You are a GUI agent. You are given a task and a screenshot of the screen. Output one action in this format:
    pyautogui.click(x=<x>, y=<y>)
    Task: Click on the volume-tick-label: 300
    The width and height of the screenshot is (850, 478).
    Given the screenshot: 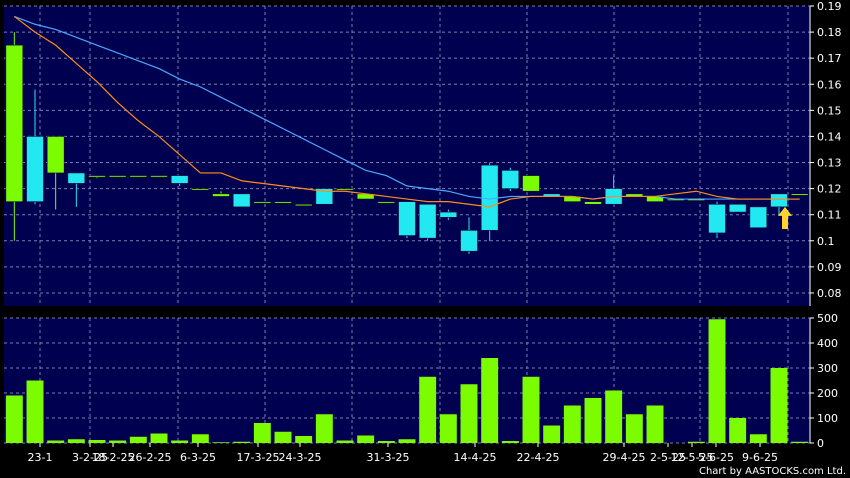 What is the action you would take?
    pyautogui.click(x=827, y=368)
    